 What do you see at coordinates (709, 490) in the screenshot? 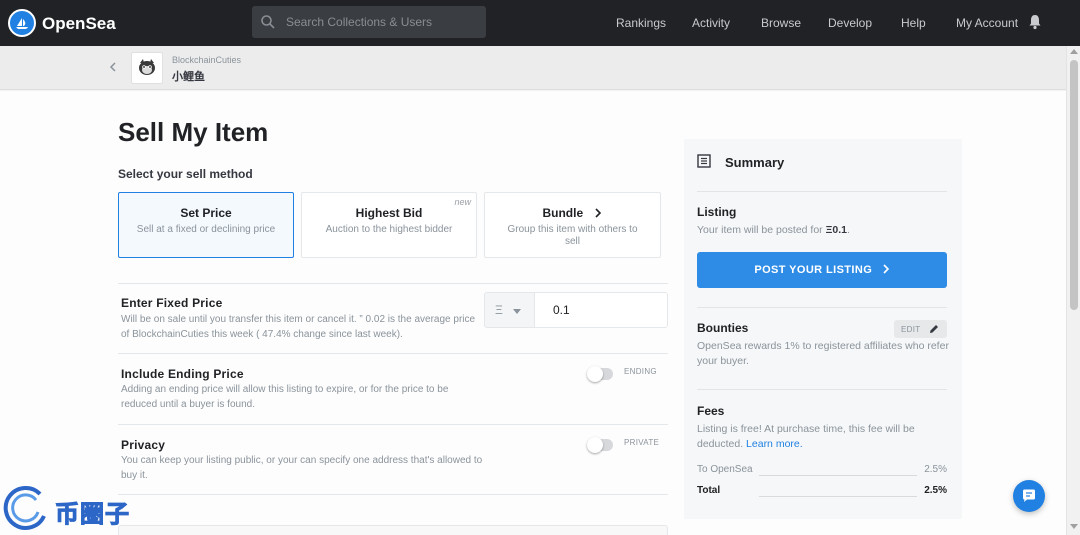
I see `fee-label: Total` at bounding box center [709, 490].